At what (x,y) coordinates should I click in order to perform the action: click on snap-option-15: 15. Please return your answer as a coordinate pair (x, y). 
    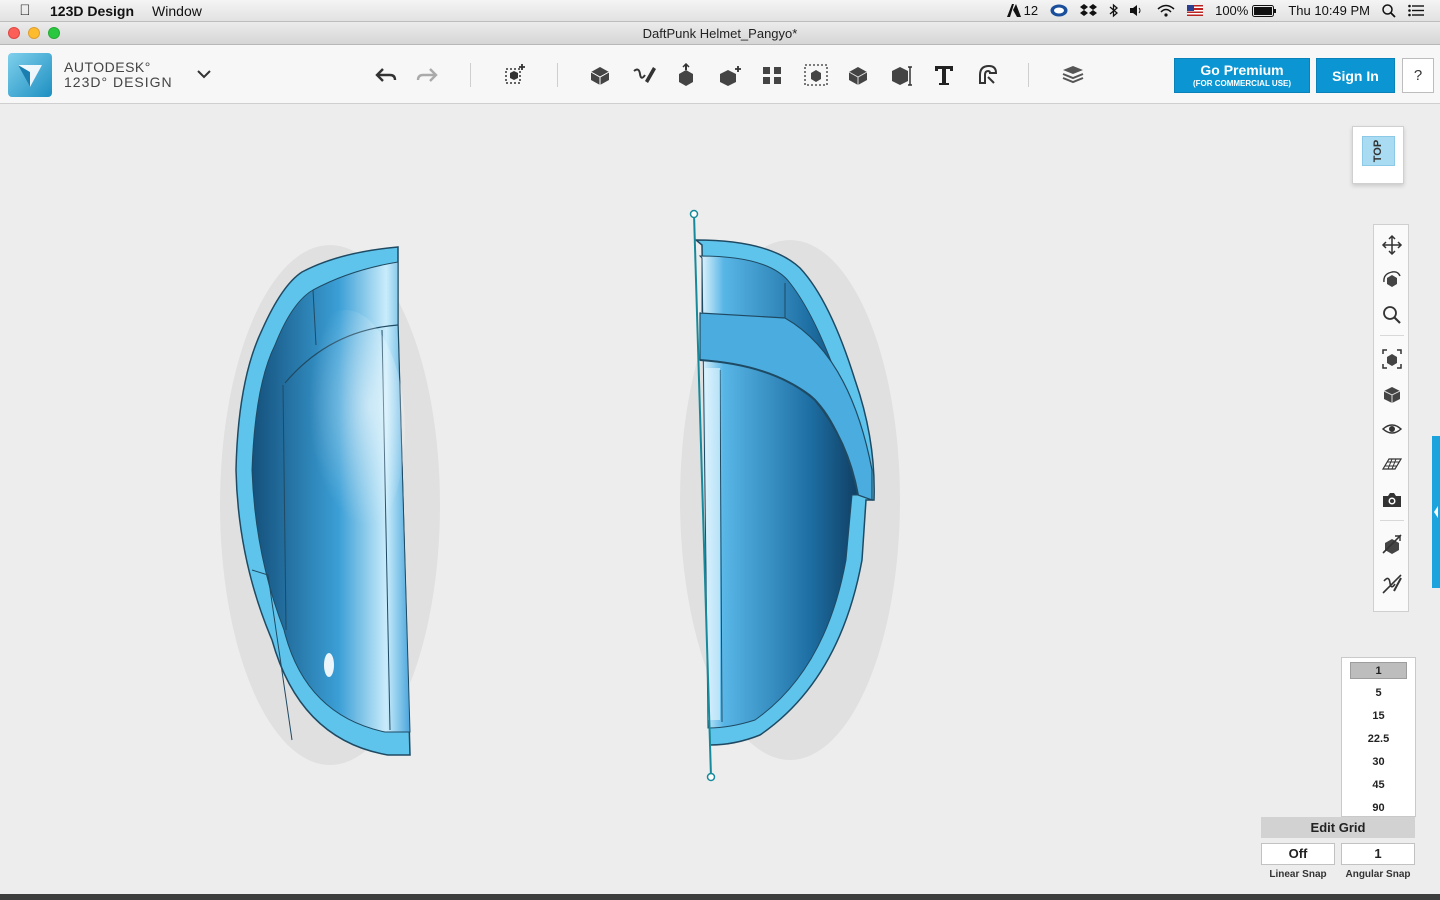
    Looking at the image, I should click on (1378, 716).